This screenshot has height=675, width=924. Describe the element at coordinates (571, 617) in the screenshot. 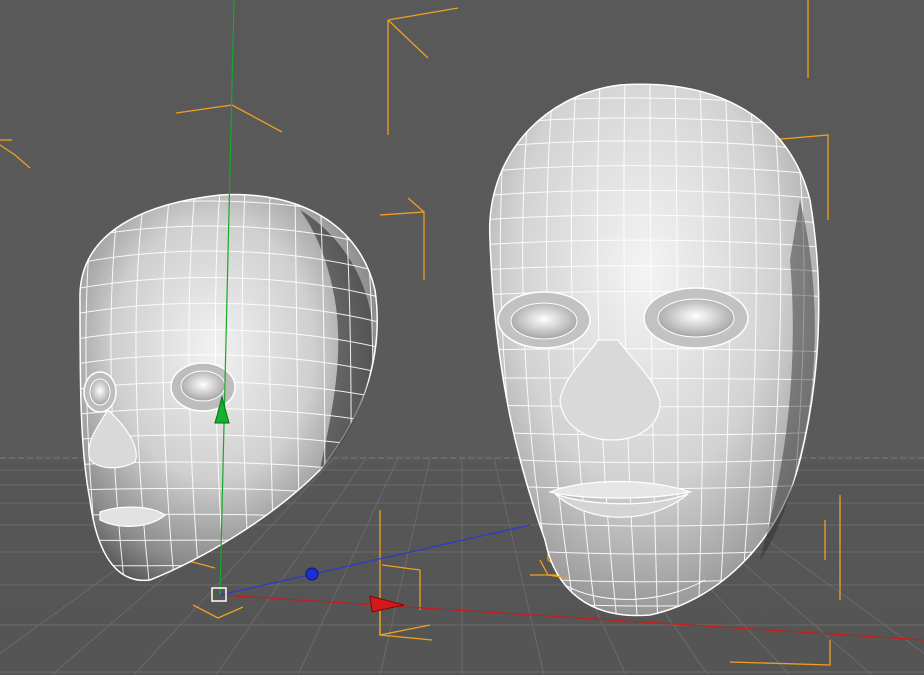

I see `x-axis-line` at that location.